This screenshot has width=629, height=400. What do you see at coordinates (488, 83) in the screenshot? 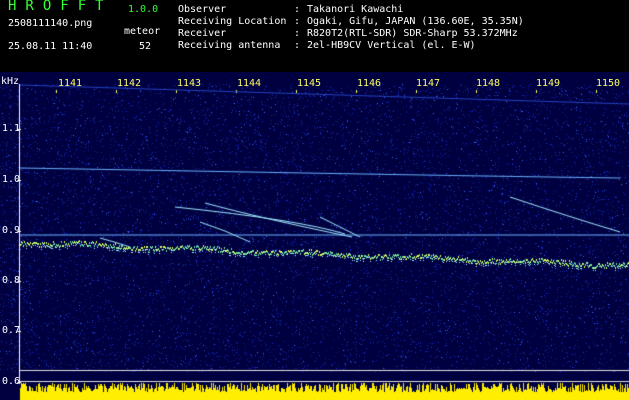
I see `x-tick-label: 1148` at bounding box center [488, 83].